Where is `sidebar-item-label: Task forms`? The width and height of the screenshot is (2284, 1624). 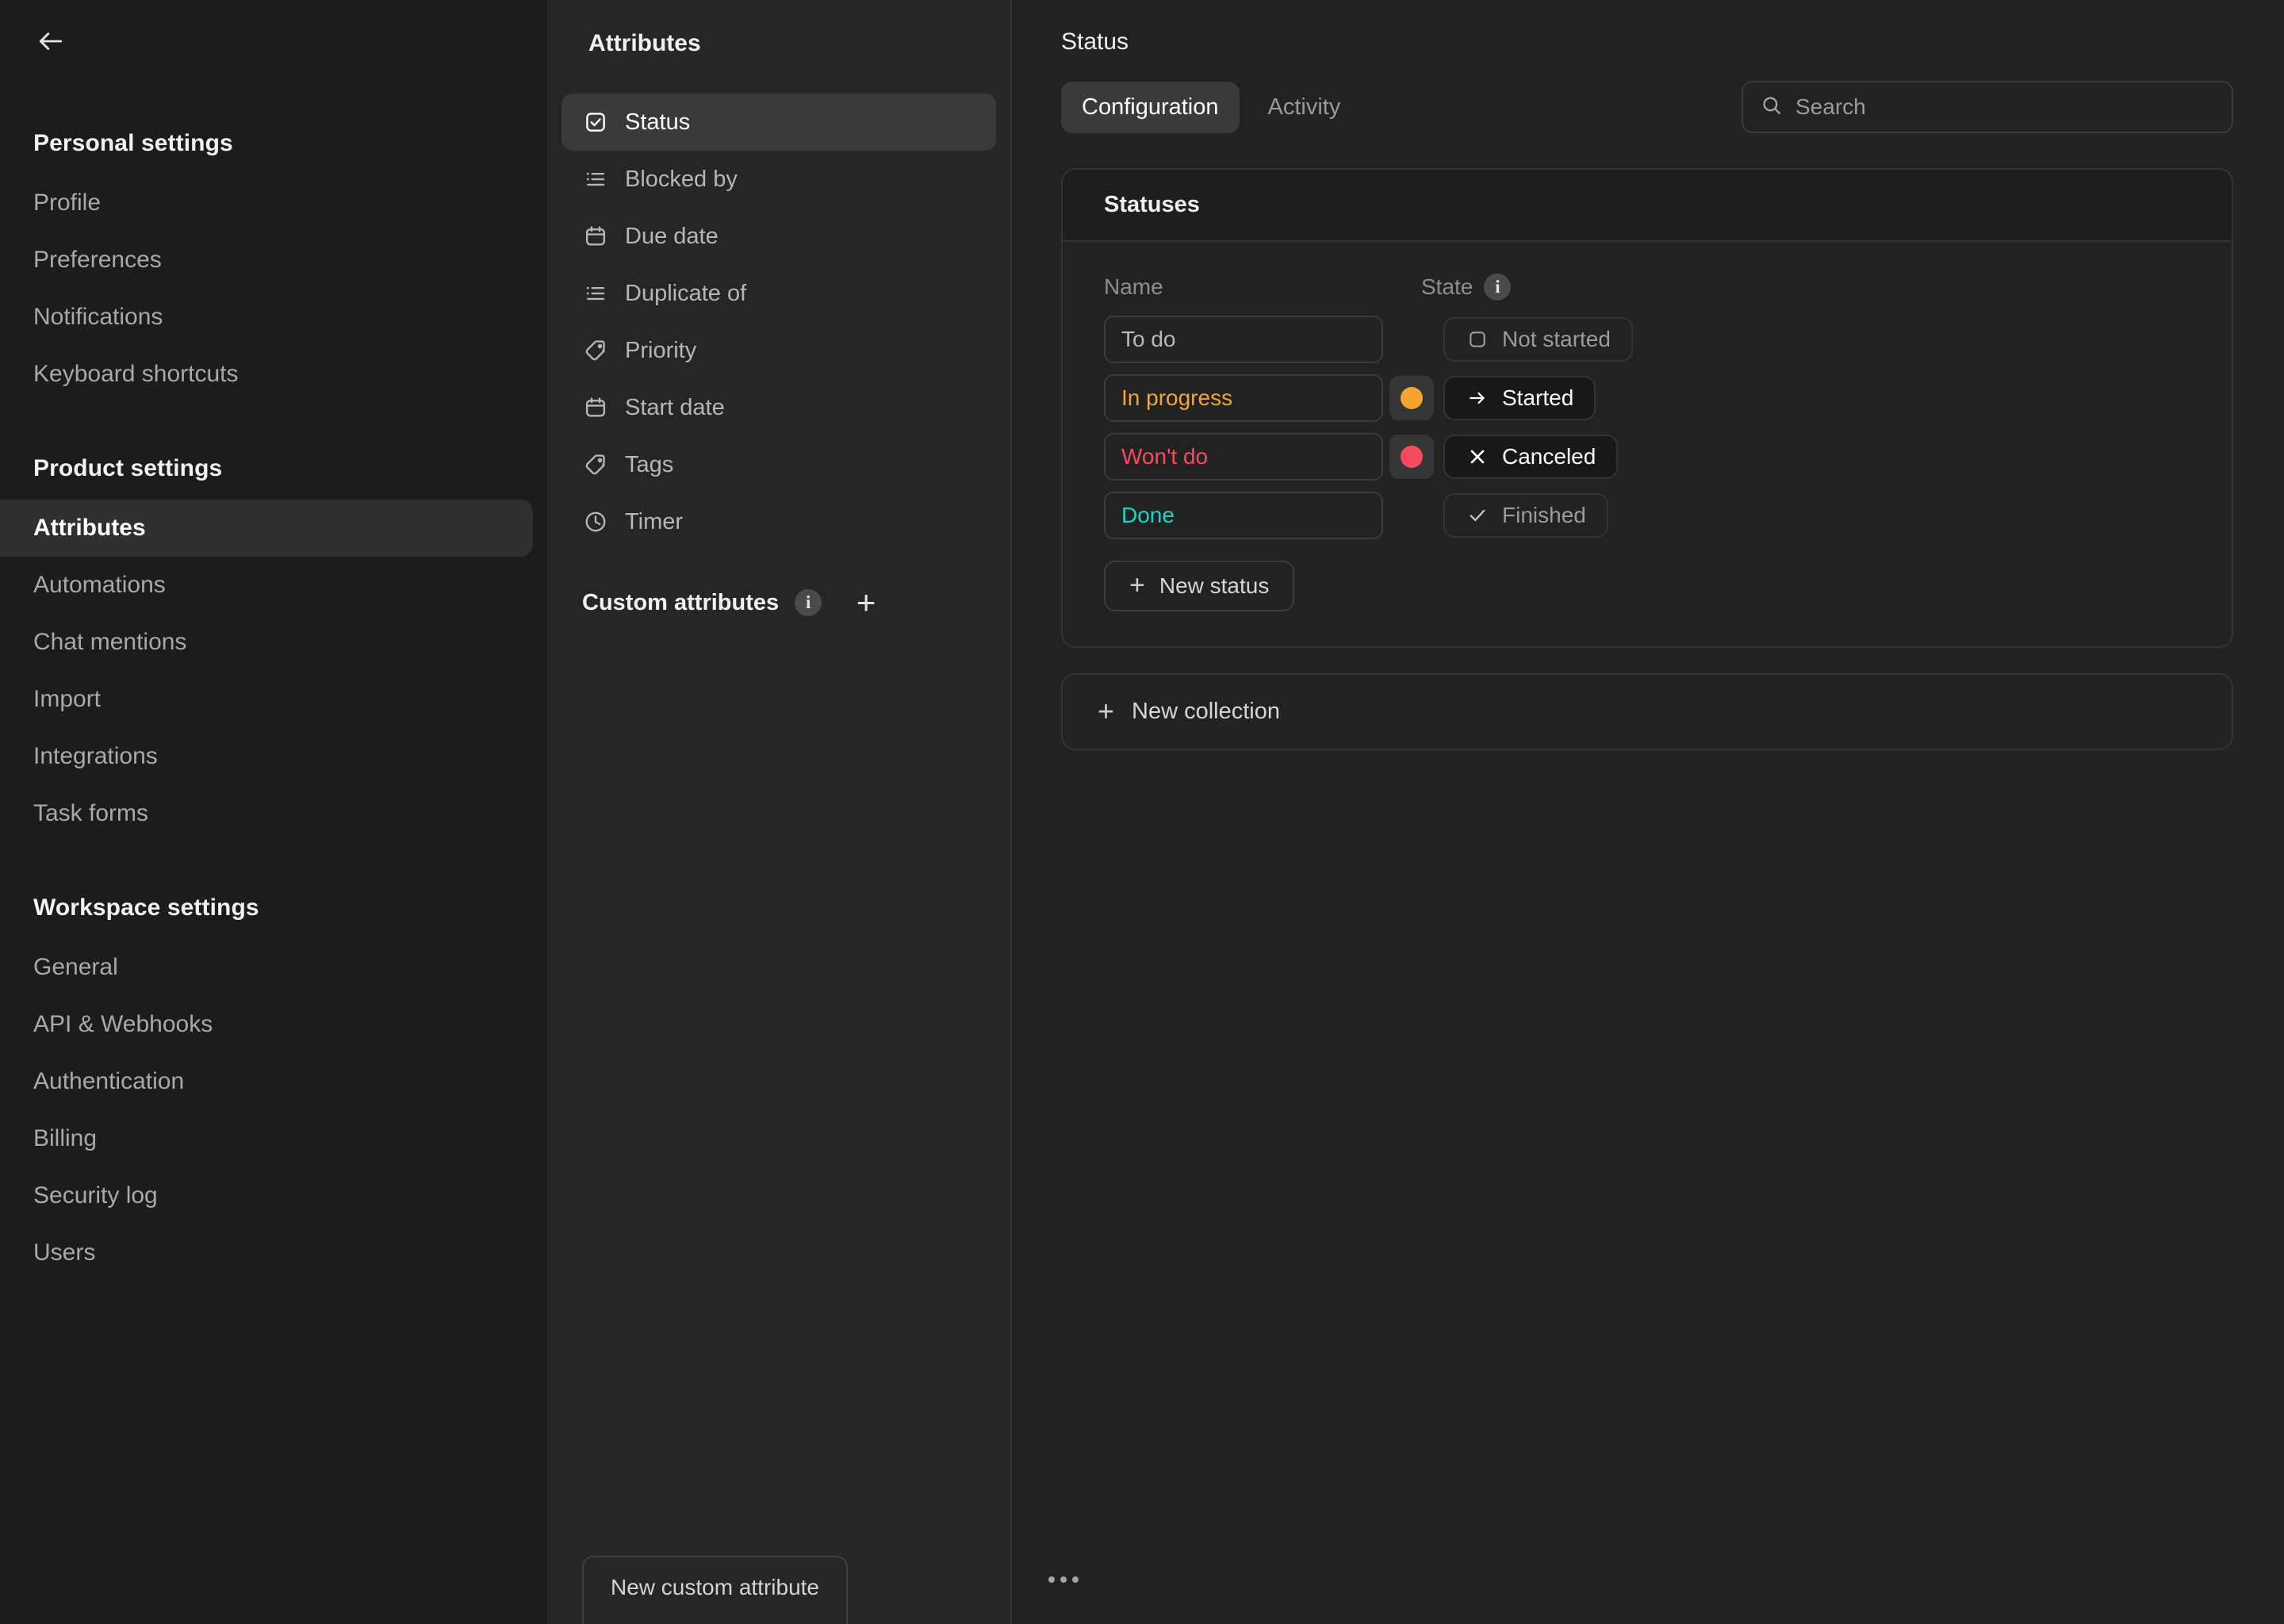 sidebar-item-label: Task forms is located at coordinates (91, 813).